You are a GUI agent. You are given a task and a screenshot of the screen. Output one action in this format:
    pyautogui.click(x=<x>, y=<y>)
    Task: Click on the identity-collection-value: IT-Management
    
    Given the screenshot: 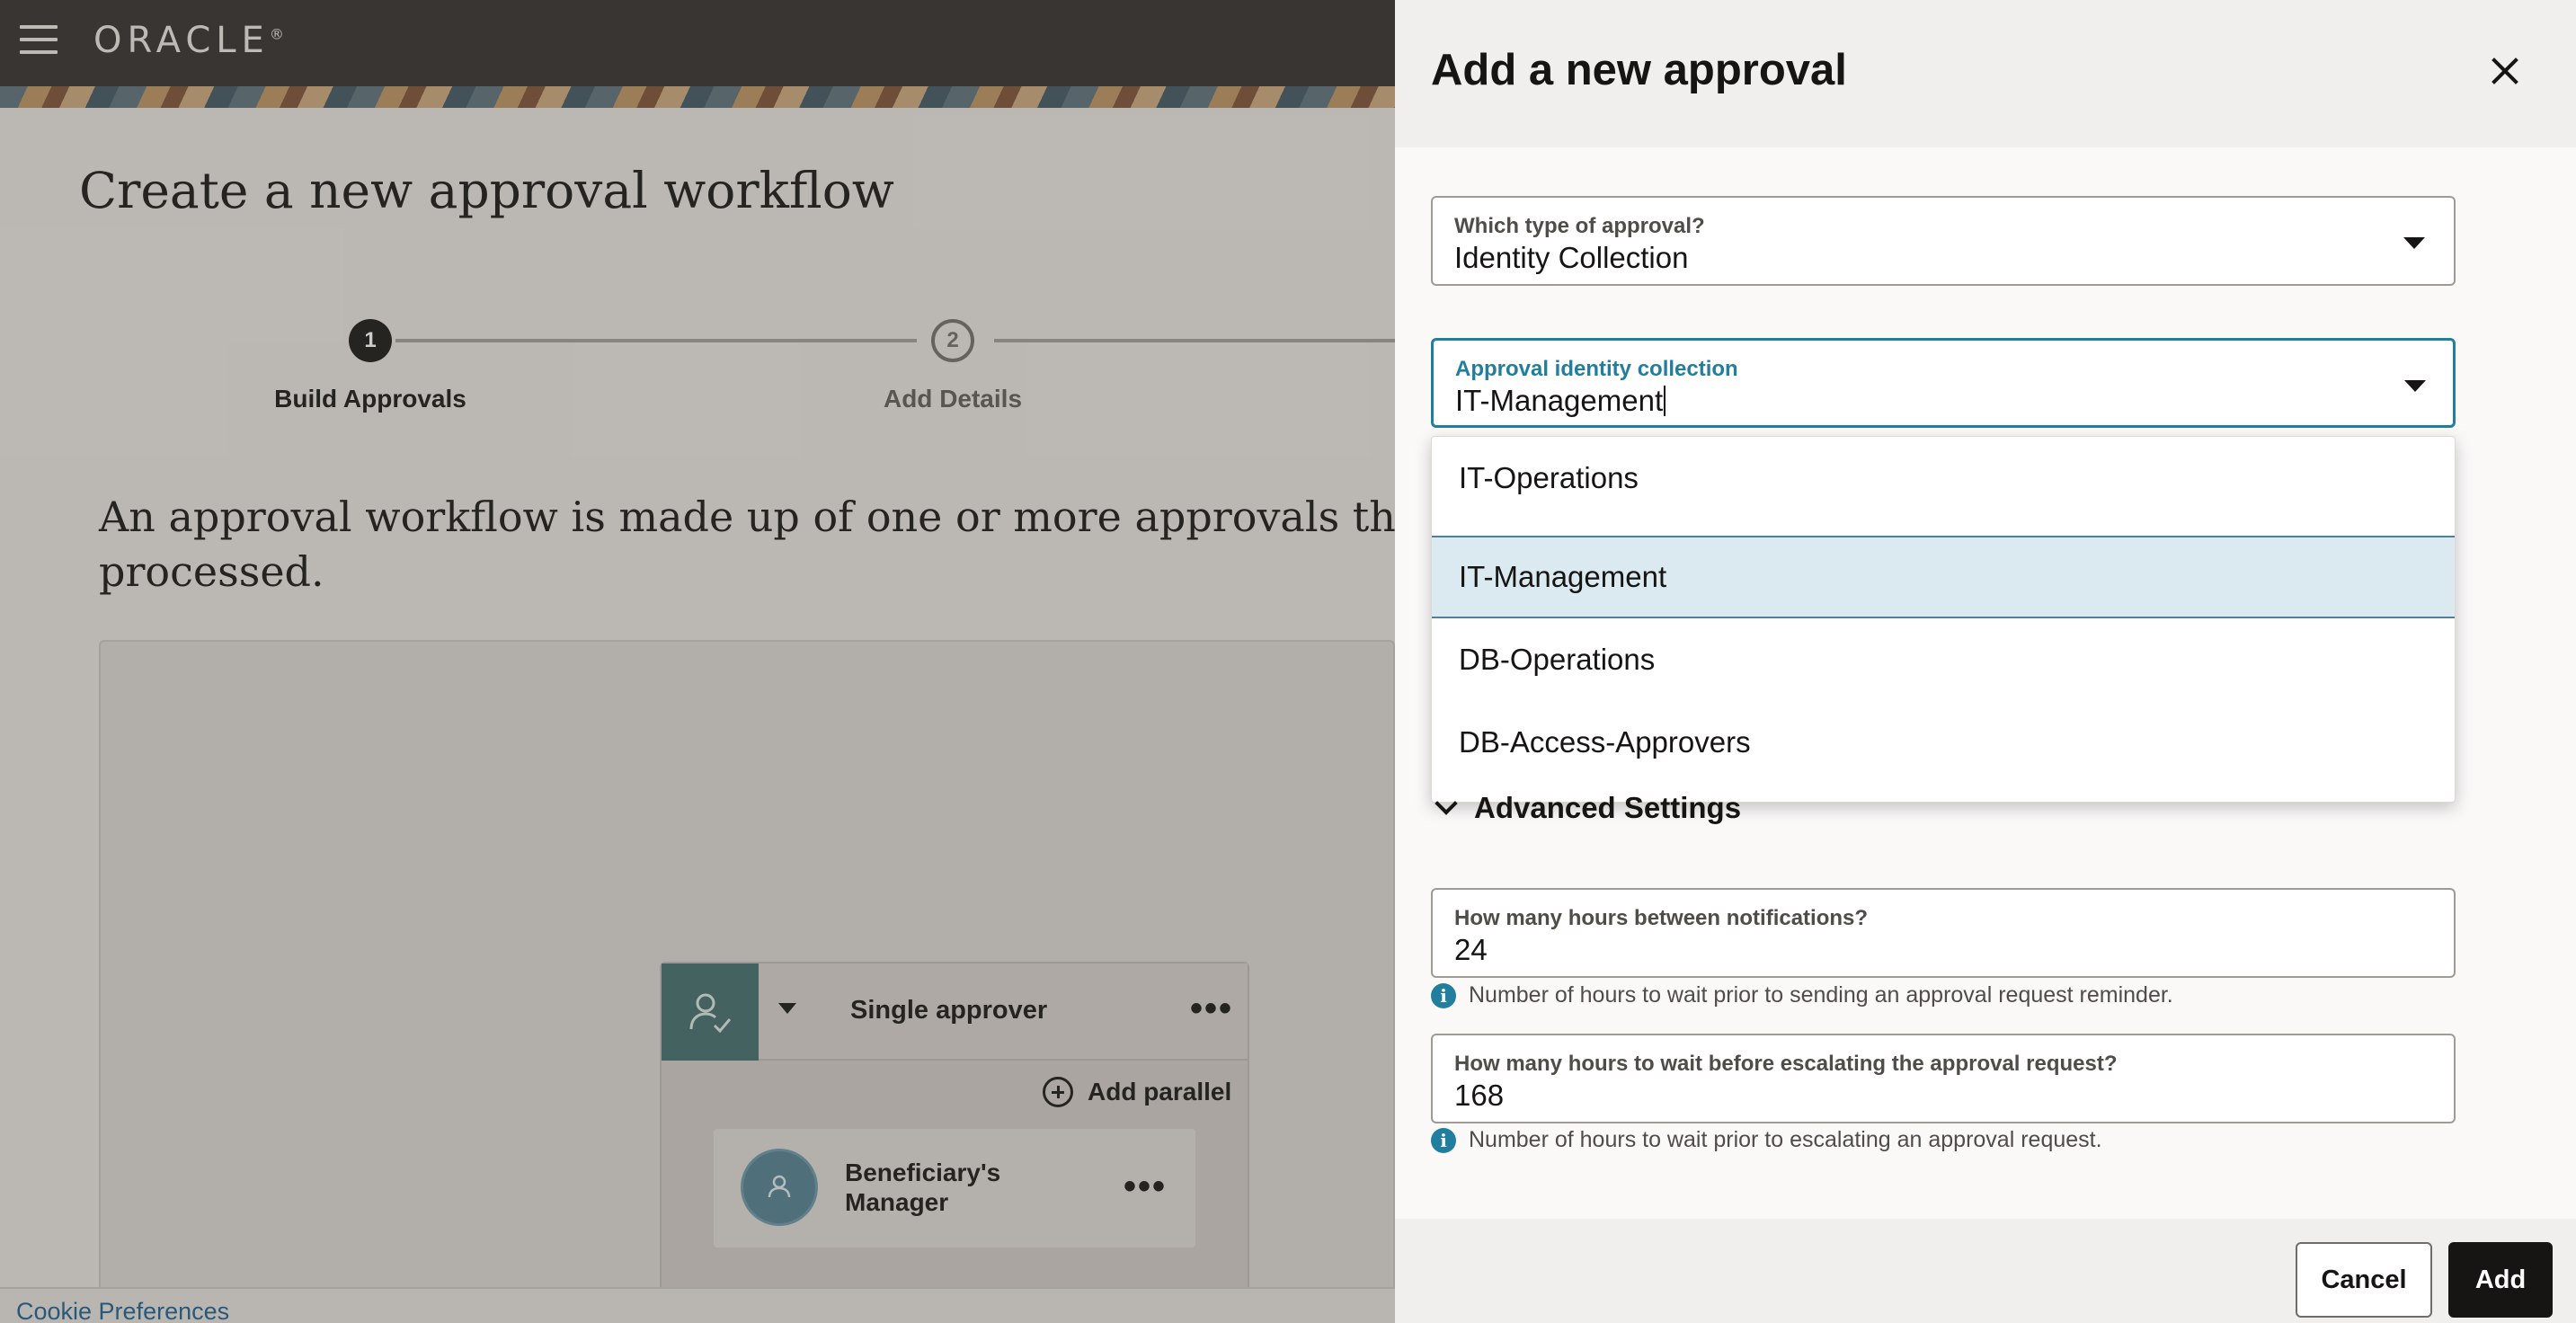 What is the action you would take?
    pyautogui.click(x=1559, y=400)
    